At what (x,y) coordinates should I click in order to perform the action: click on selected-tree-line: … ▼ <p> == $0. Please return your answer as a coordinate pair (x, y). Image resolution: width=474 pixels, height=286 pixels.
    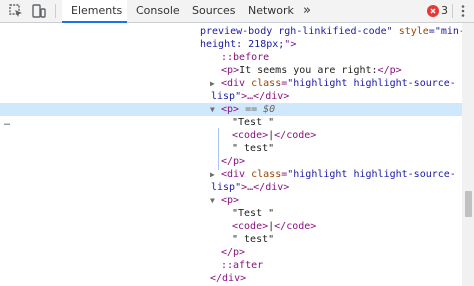
    Looking at the image, I should click on (231, 115).